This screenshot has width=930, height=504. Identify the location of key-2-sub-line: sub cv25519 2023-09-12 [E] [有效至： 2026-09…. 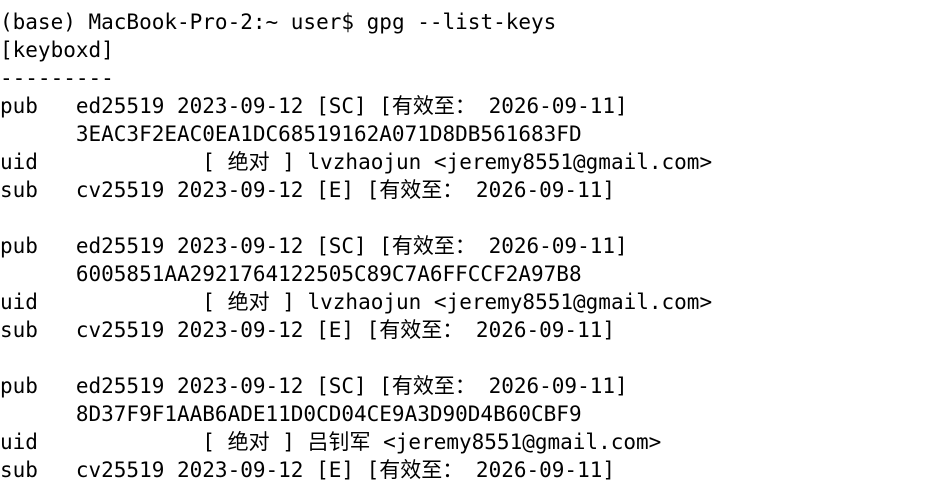
(308, 330).